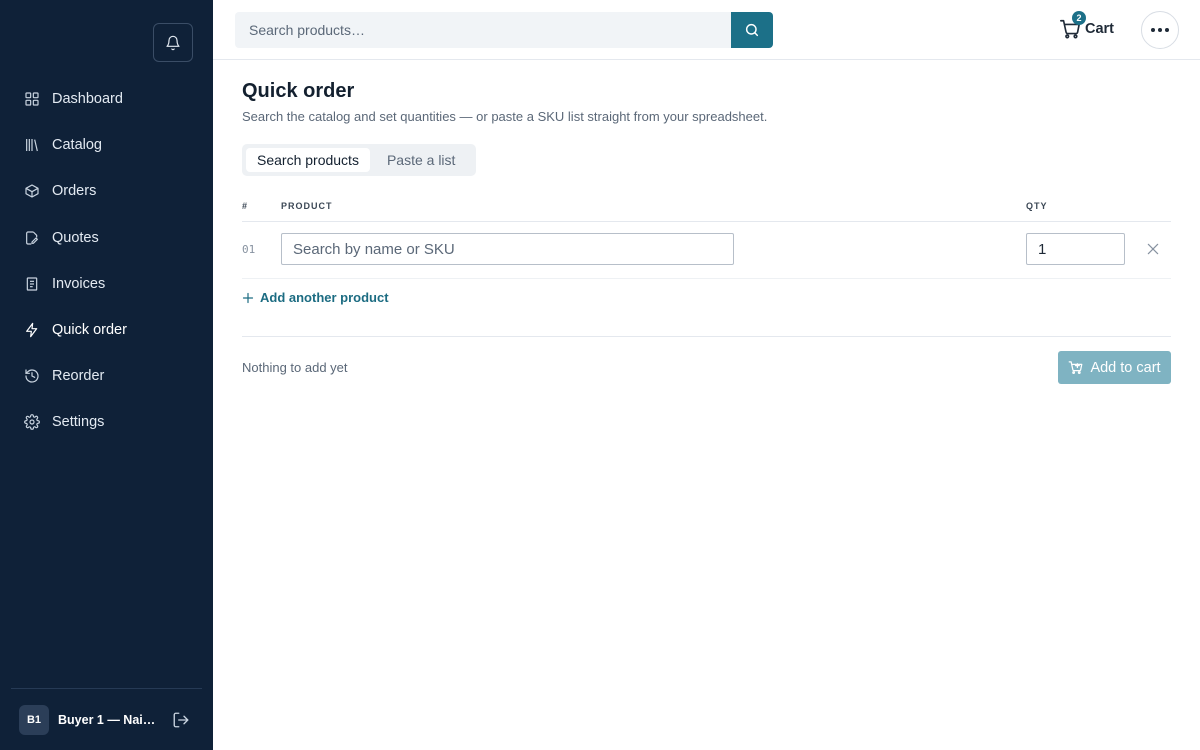  What do you see at coordinates (249, 249) in the screenshot?
I see `row-number: 01` at bounding box center [249, 249].